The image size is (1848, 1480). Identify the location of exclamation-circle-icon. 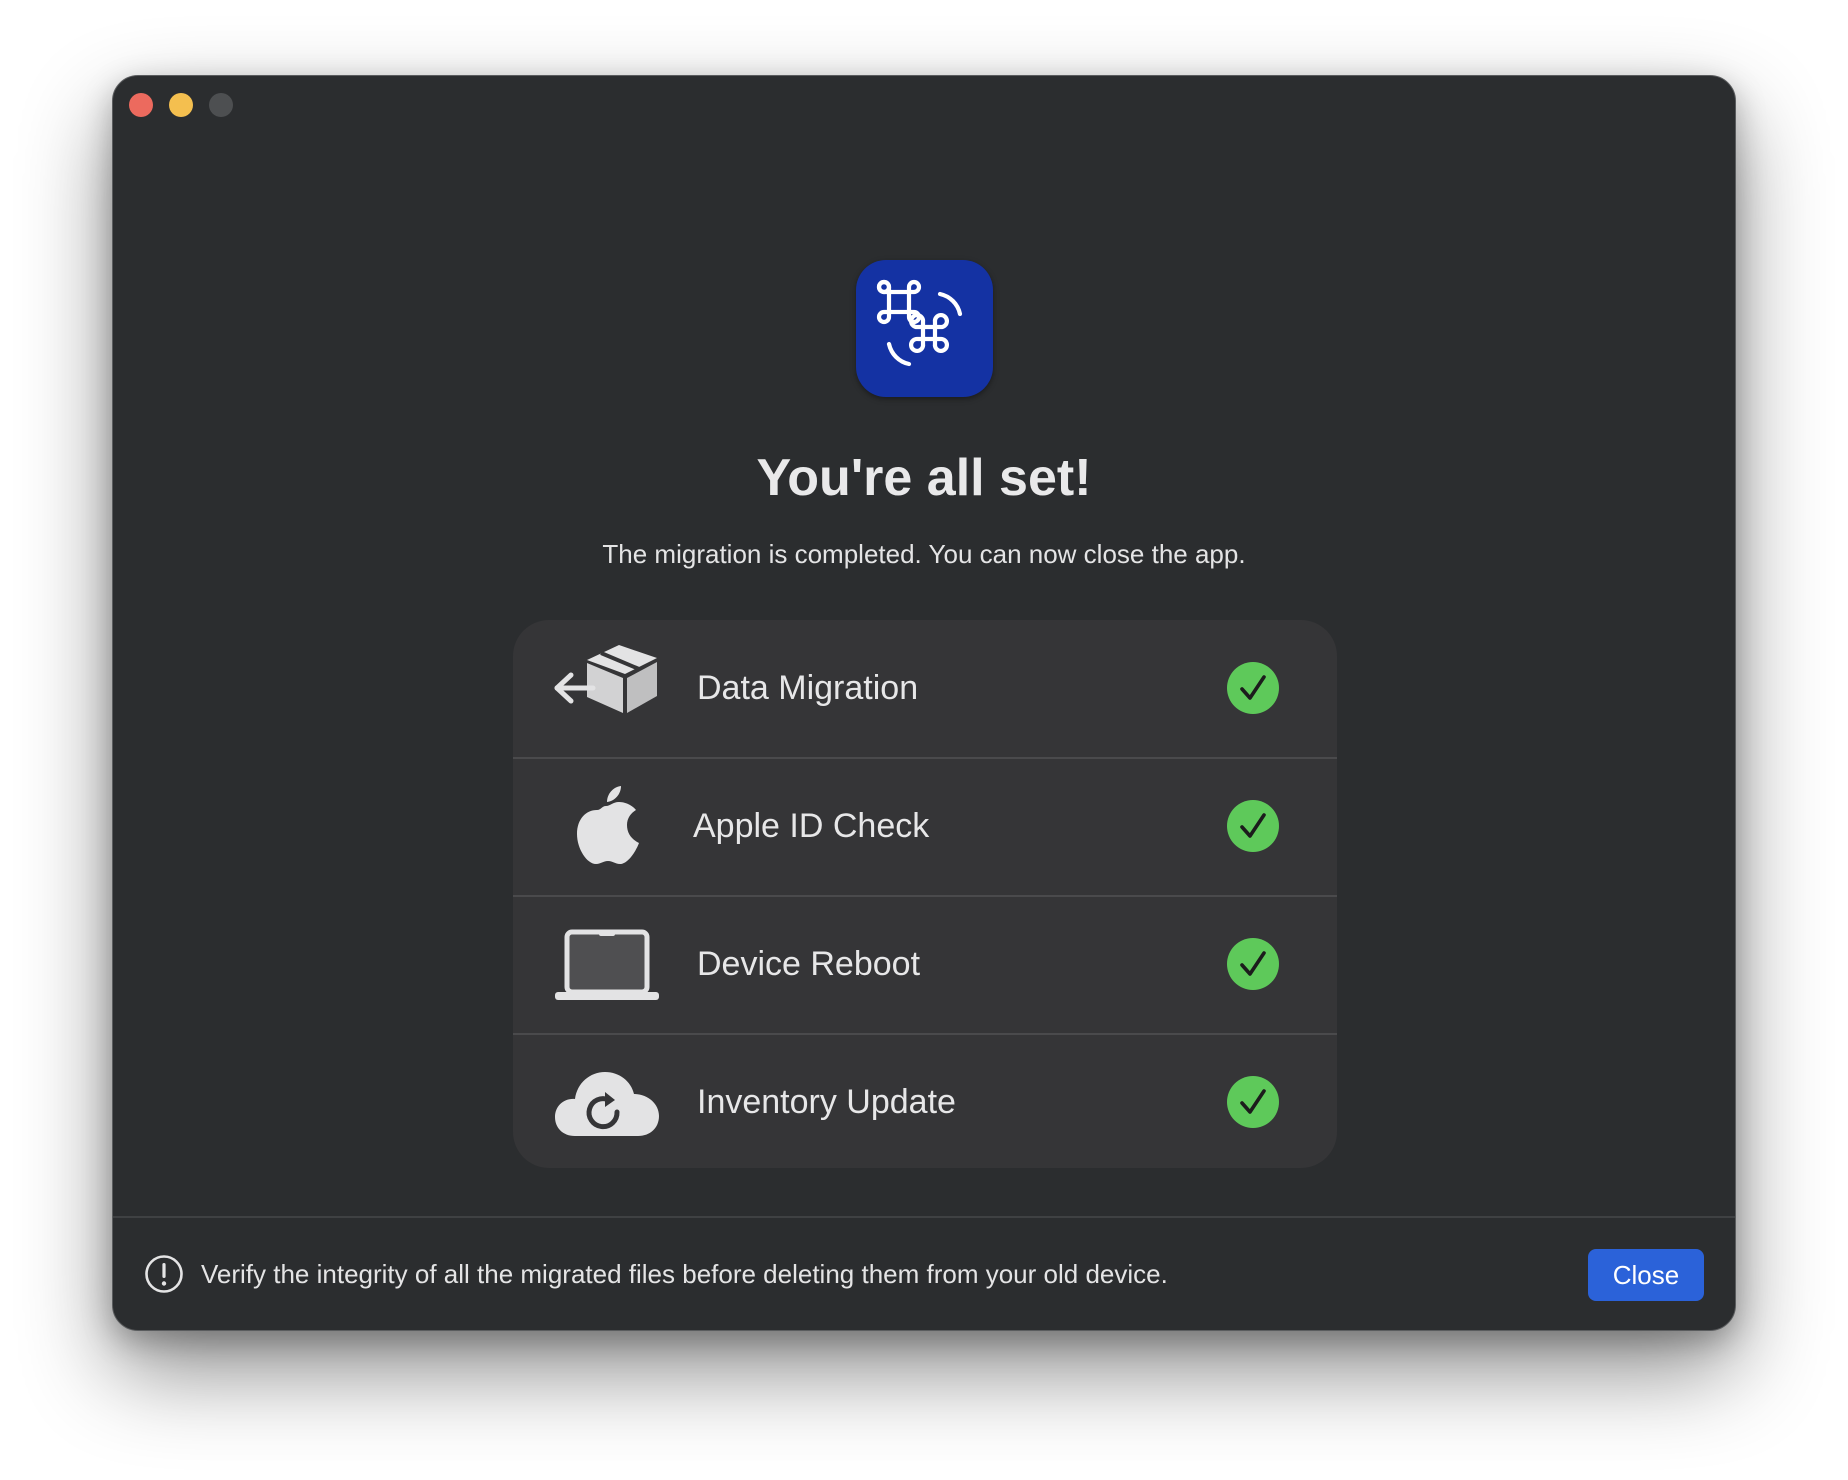
(164, 1274).